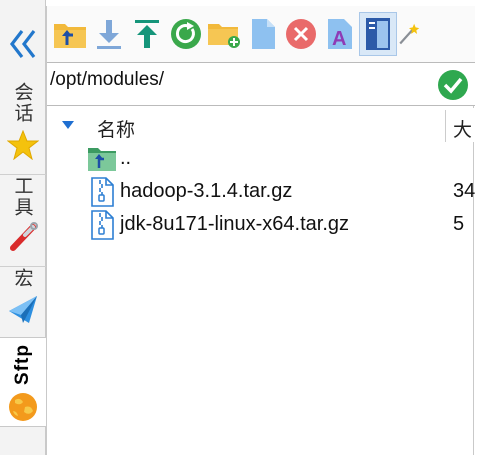  What do you see at coordinates (206, 191) in the screenshot?
I see `file-name: hadoop-3.1.4.tar.gz` at bounding box center [206, 191].